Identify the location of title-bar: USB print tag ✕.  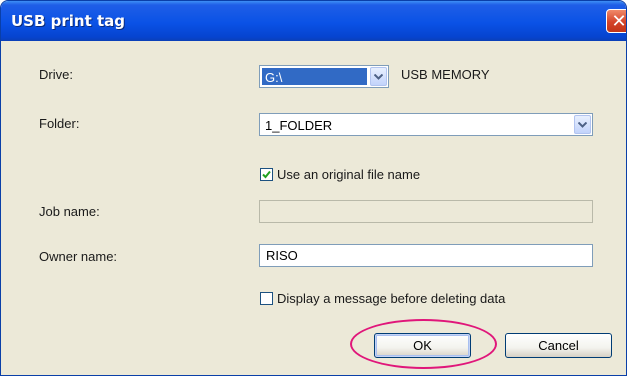
(313, 21).